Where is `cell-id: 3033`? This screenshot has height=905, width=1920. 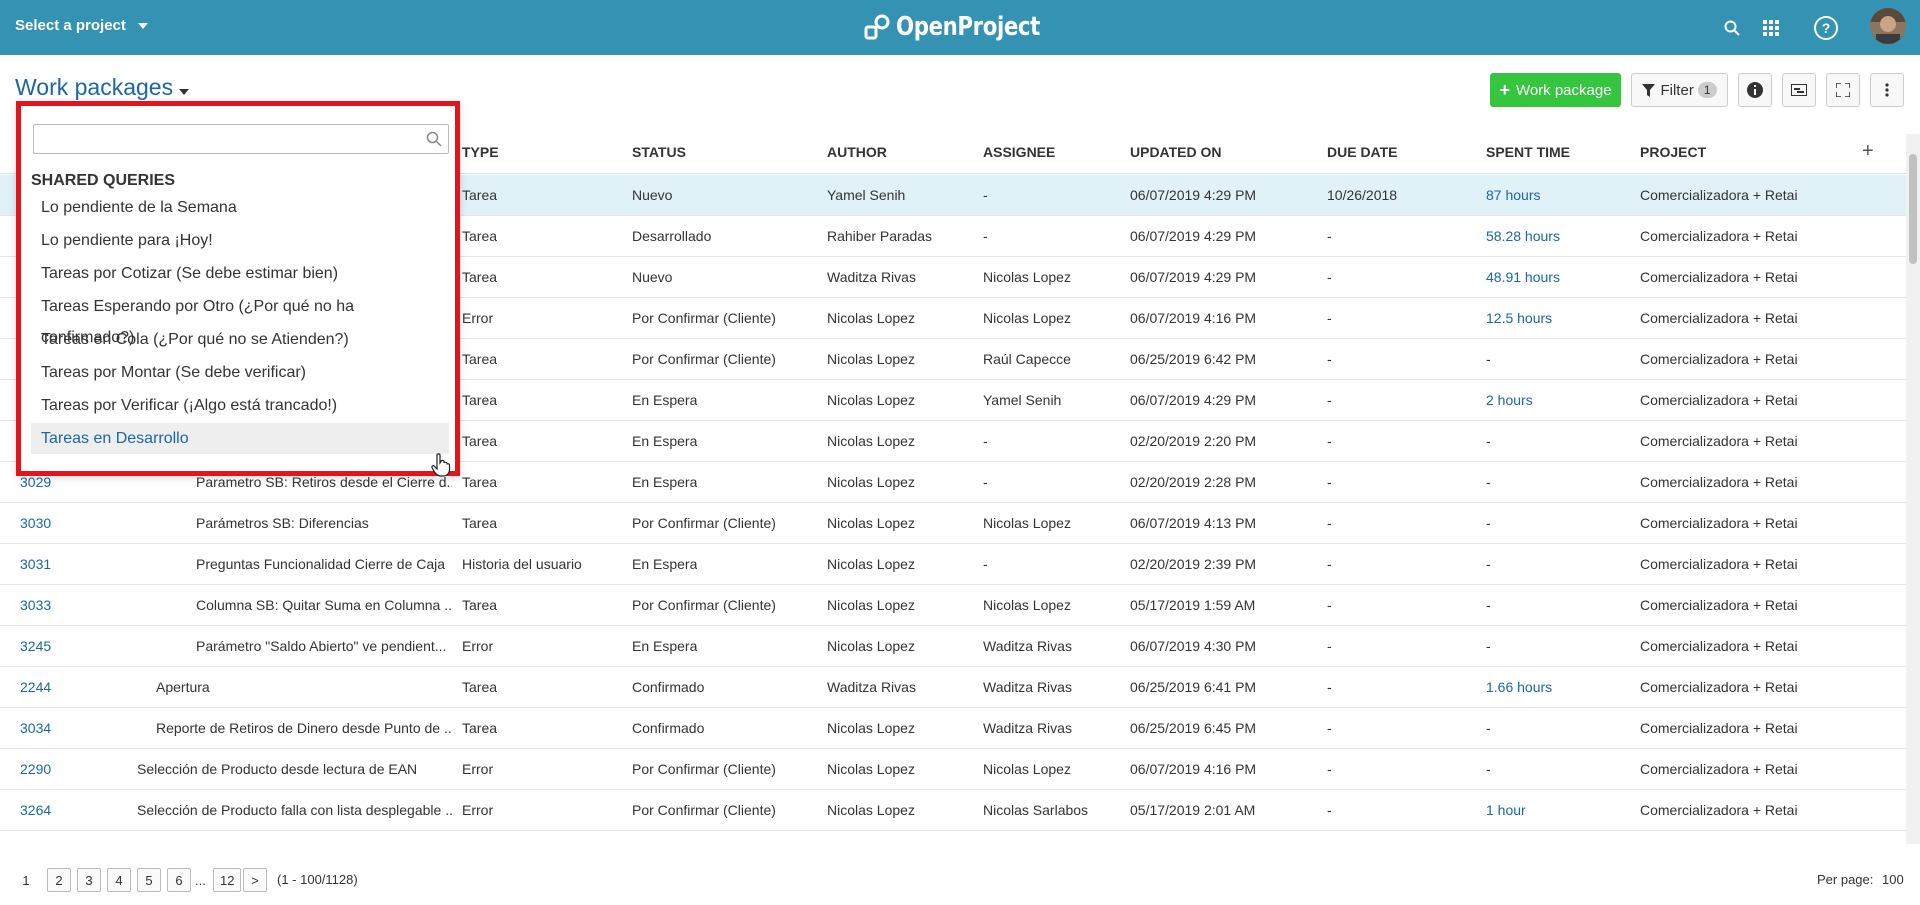 cell-id: 3033 is located at coordinates (35, 605).